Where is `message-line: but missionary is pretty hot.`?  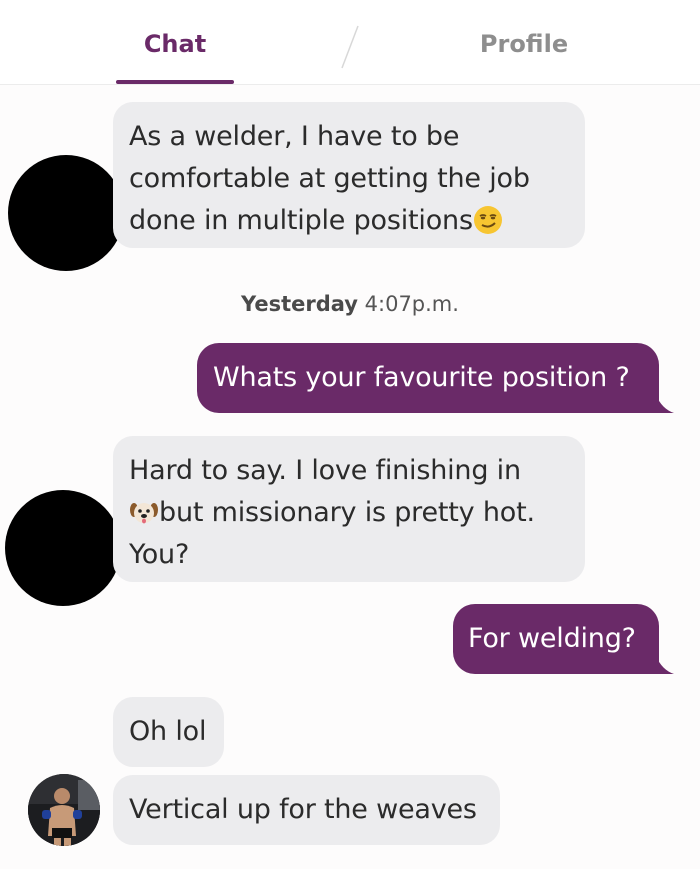
message-line: but missionary is pretty hot. is located at coordinates (357, 513).